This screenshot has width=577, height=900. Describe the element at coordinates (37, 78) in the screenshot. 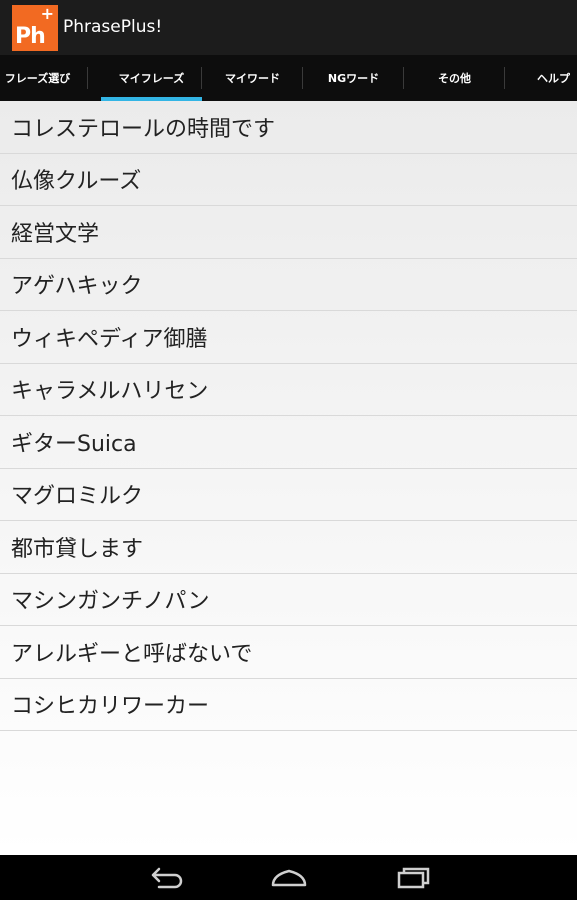

I see `tab-label: フレーズ選び` at that location.